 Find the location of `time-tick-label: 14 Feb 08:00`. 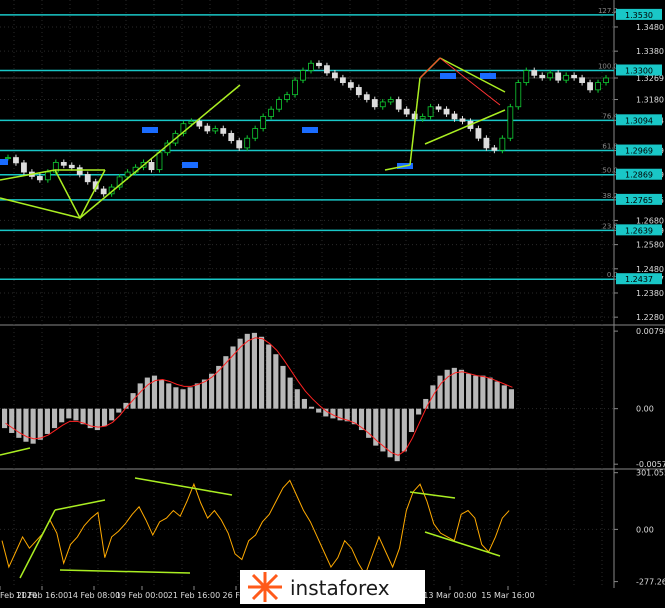

time-tick-label: 14 Feb 08:00 is located at coordinates (94, 595).